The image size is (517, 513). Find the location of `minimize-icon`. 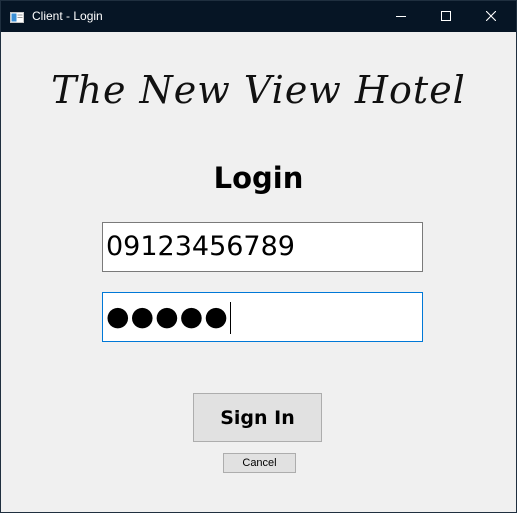

minimize-icon is located at coordinates (400, 17).